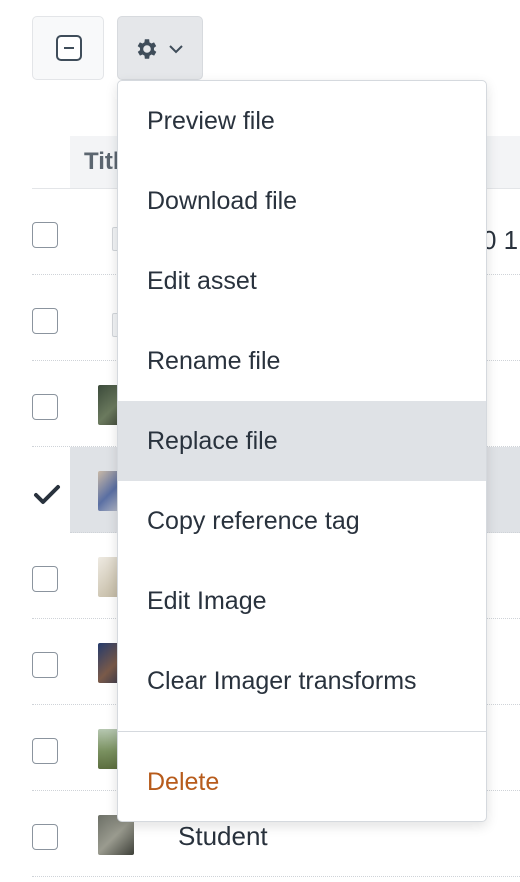  I want to click on menu-item-clear-imager-transforms: Clear Imager transforms, so click(302, 681).